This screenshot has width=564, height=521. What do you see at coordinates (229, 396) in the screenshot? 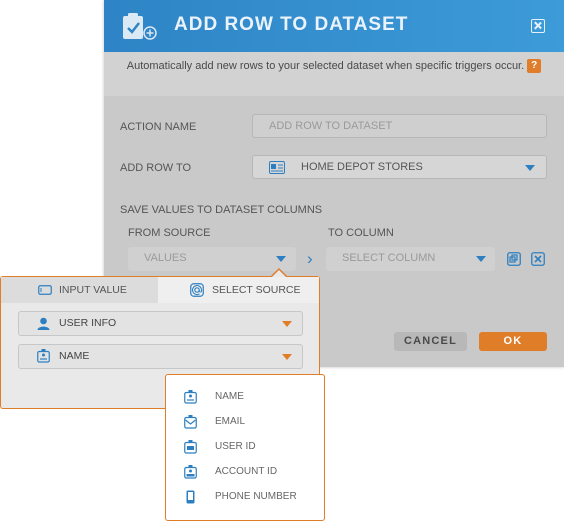
I see `dropdown-item-label: NAME` at bounding box center [229, 396].